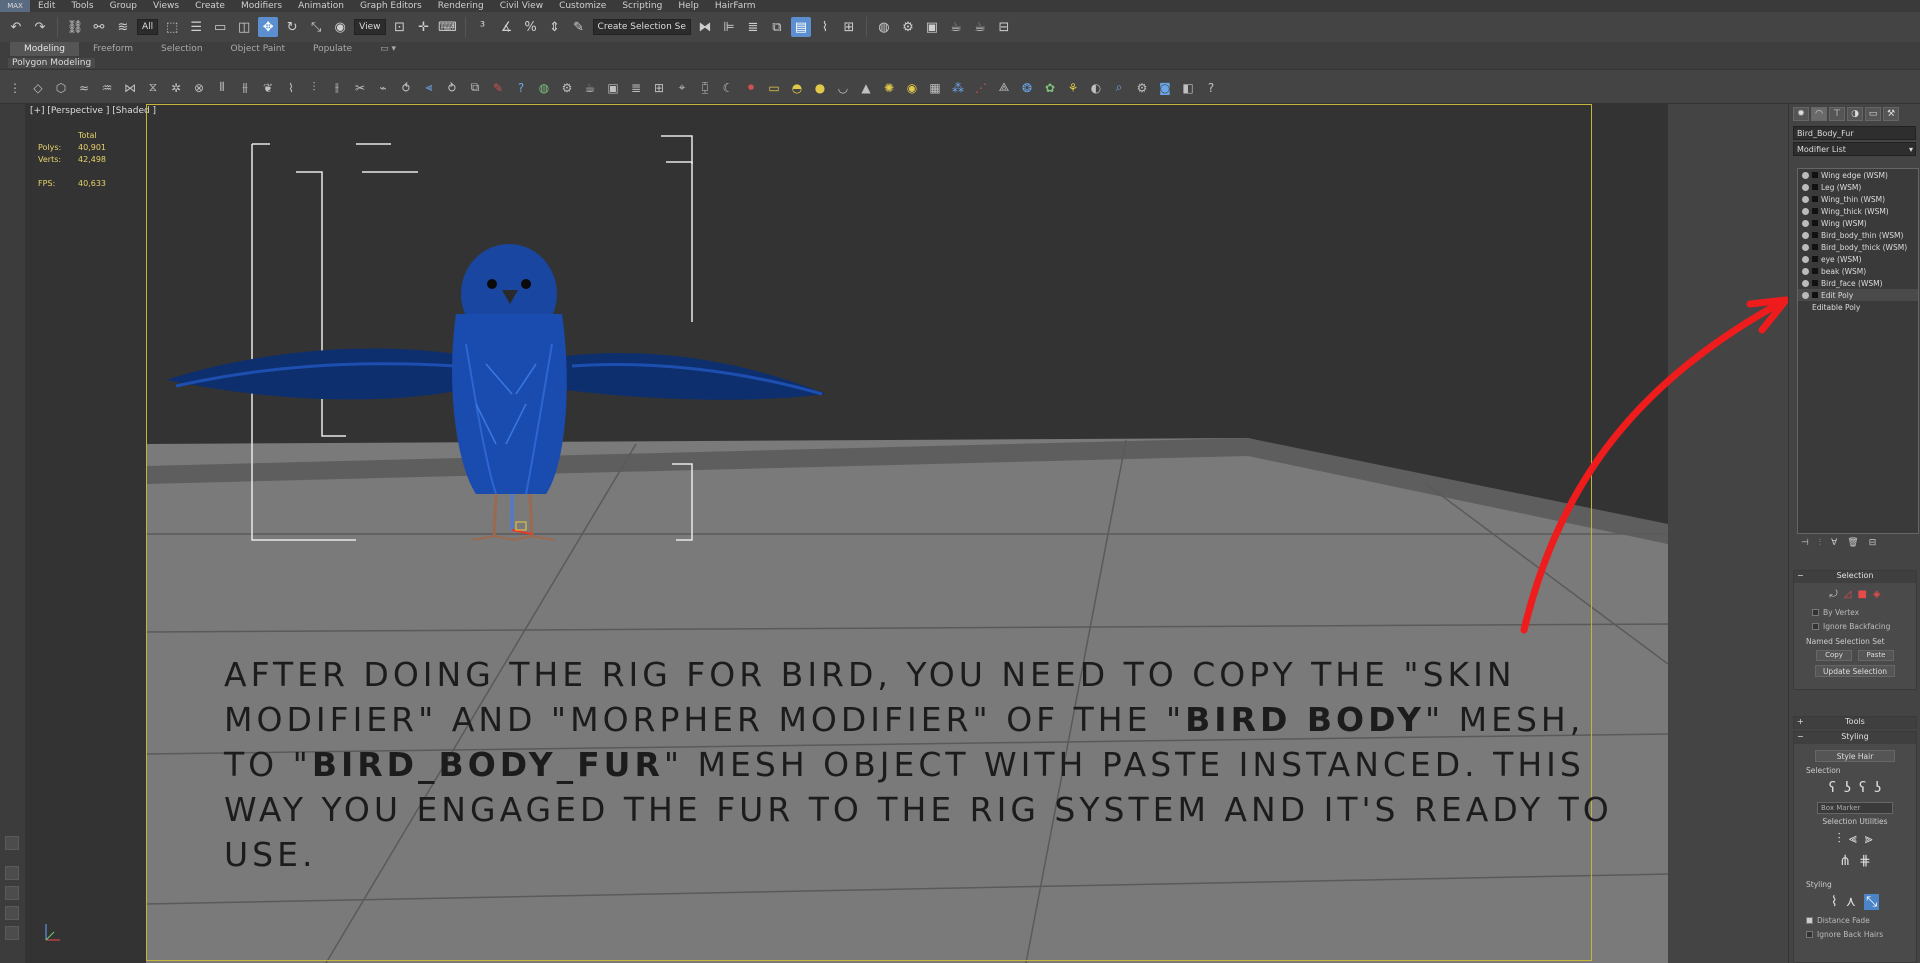 This screenshot has height=963, width=1920. What do you see at coordinates (258, 49) in the screenshot?
I see `tab-object-paint: Object Paint` at bounding box center [258, 49].